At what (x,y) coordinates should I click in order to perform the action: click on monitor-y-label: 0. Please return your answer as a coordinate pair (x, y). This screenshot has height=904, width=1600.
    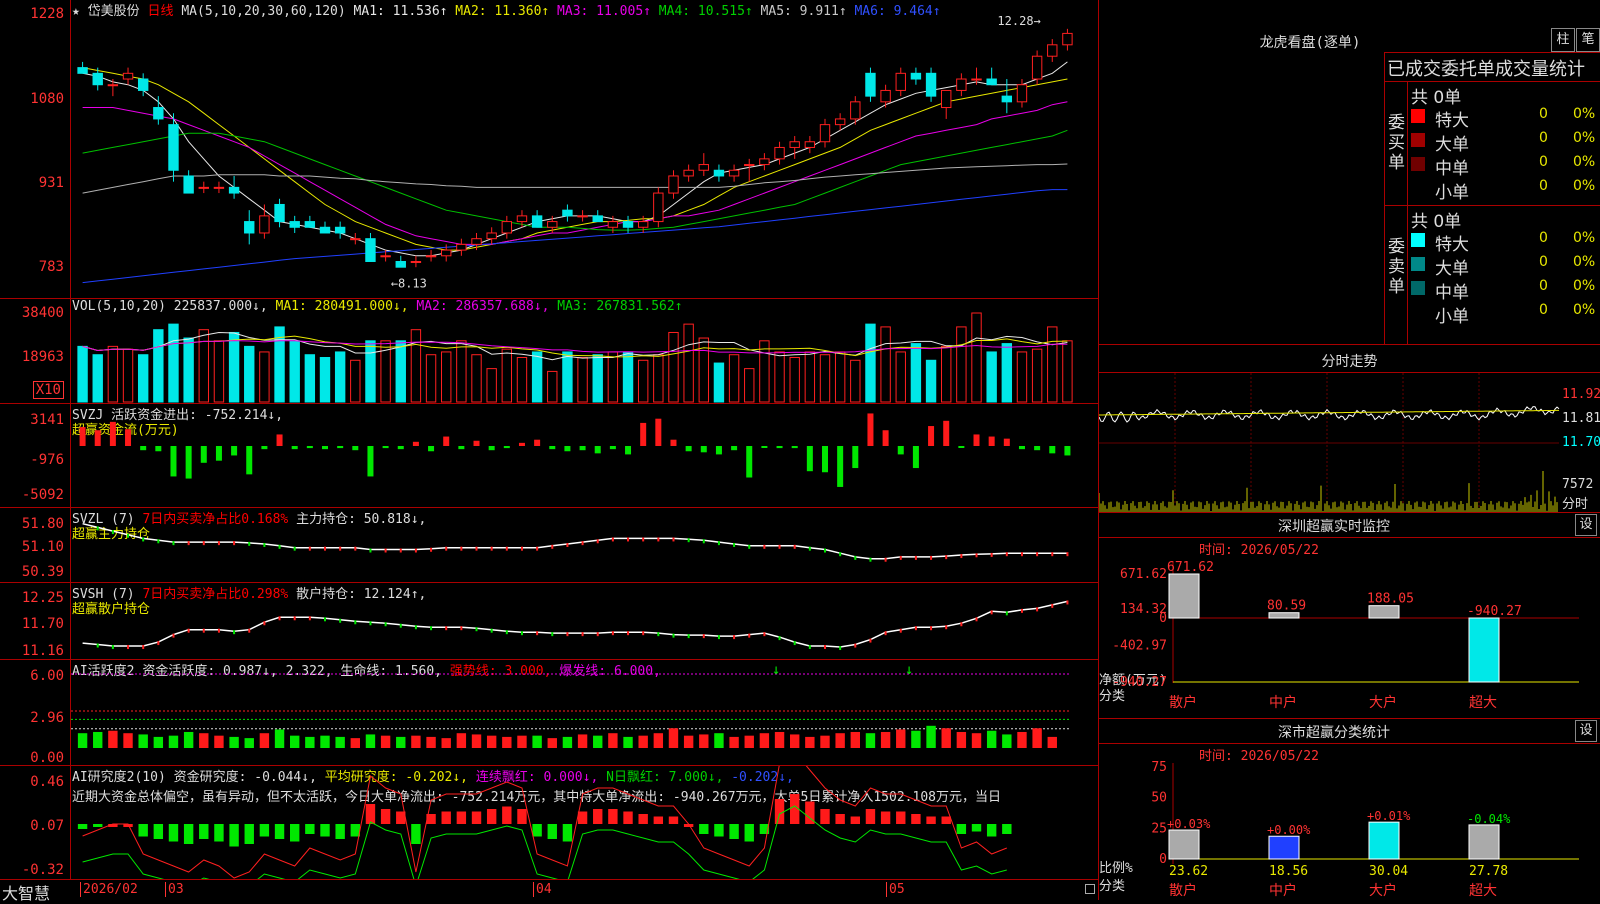
    Looking at the image, I should click on (1163, 618).